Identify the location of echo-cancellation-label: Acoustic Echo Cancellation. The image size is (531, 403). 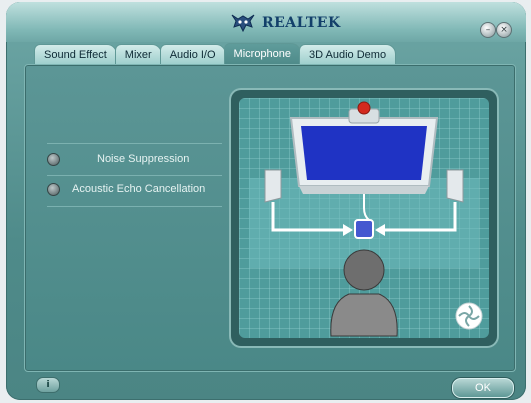
(139, 189).